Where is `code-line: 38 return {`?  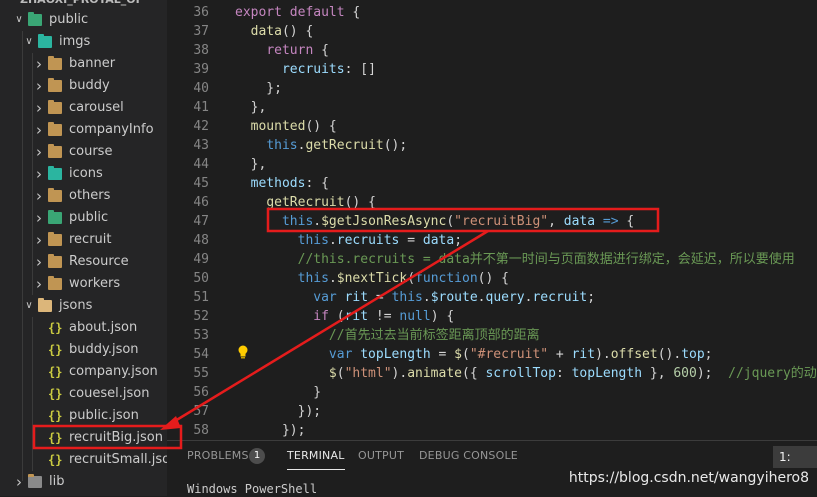 code-line: 38 return { is located at coordinates (492, 50).